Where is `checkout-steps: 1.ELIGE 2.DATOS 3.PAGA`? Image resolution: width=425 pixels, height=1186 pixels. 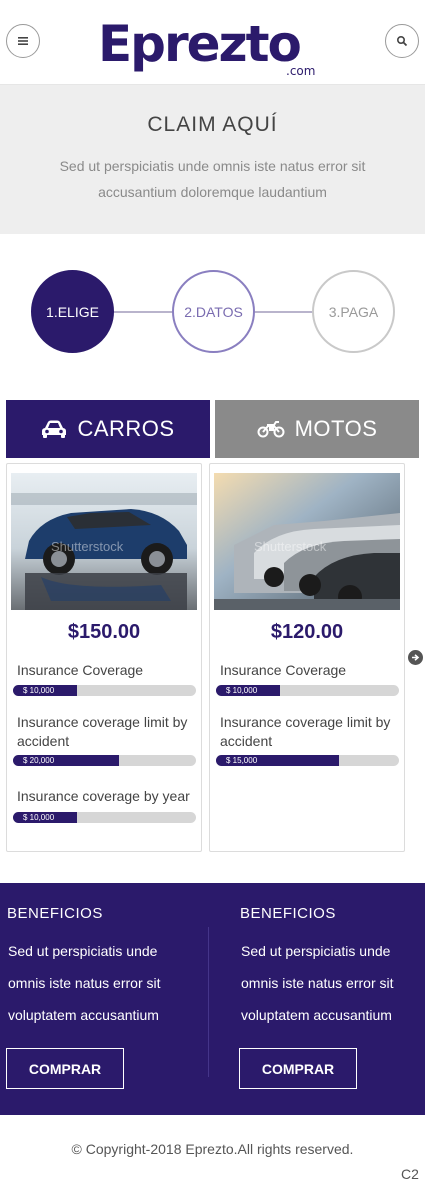
checkout-steps: 1.ELIGE 2.DATOS 3.PAGA is located at coordinates (212, 312).